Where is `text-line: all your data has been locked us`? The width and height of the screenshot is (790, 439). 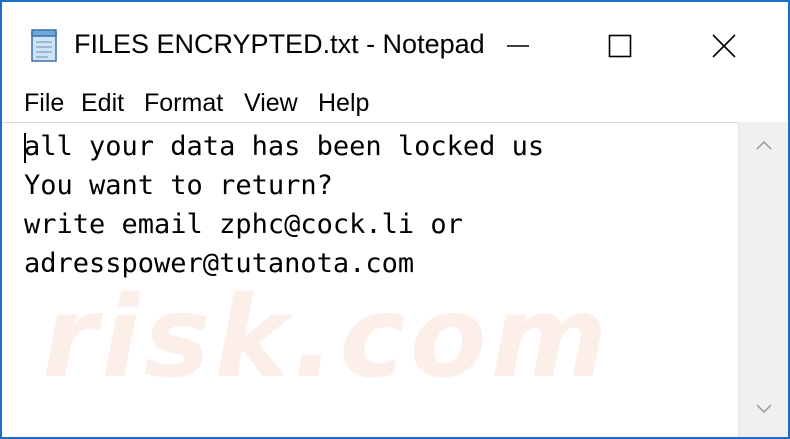 text-line: all your data has been locked us is located at coordinates (284, 146).